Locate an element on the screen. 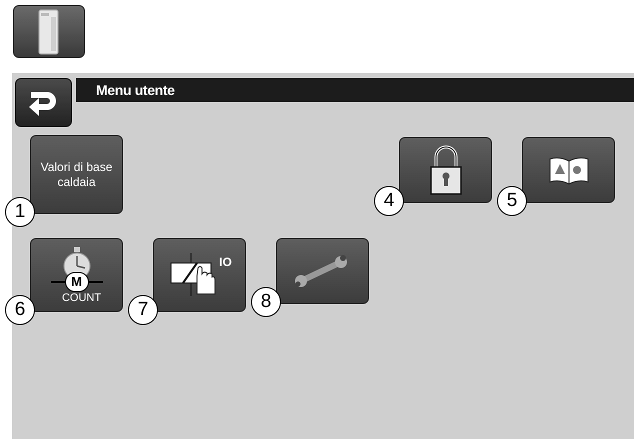 Image resolution: width=634 pixels, height=439 pixels. number-badge: 7 is located at coordinates (143, 310).